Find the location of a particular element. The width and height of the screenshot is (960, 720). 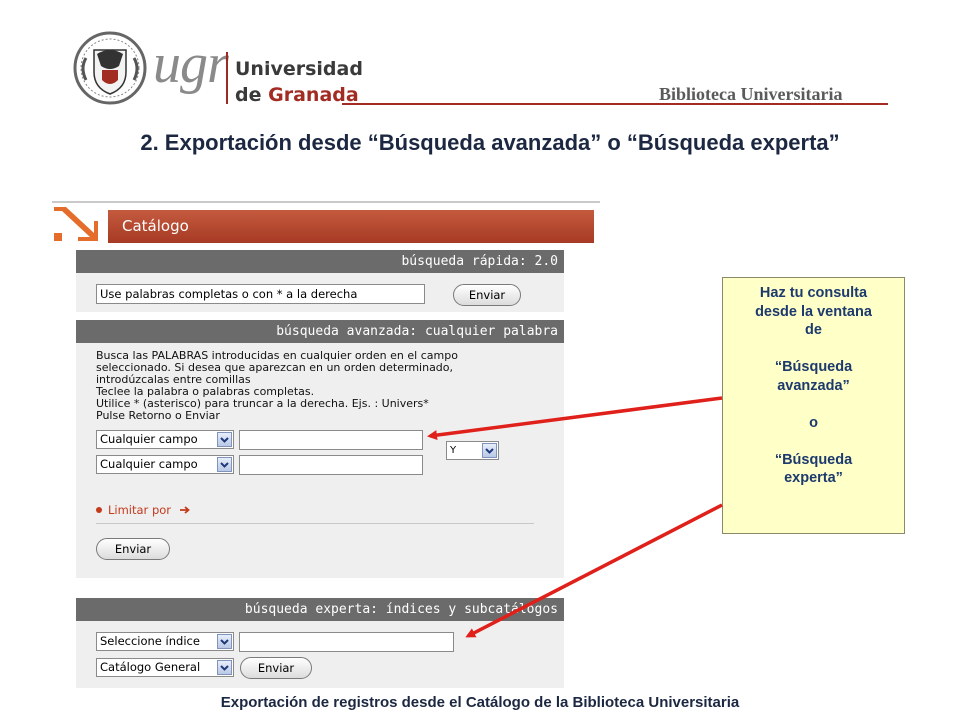

field1-select-value: Cualquier campo is located at coordinates (149, 439).